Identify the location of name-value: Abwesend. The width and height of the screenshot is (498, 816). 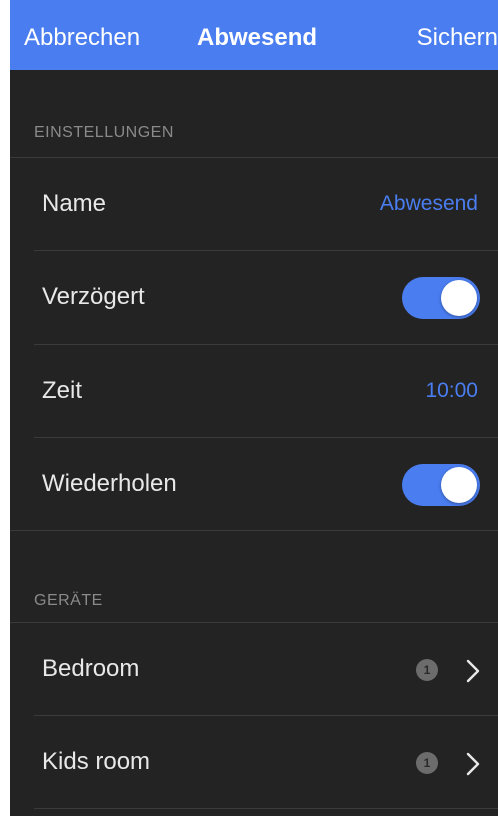
(429, 204).